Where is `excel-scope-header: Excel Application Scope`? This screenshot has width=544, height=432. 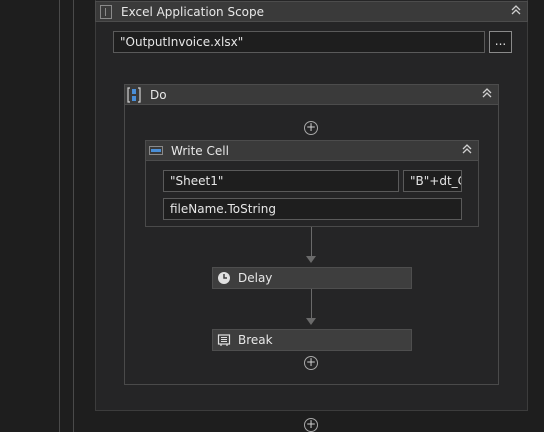
excel-scope-header: Excel Application Scope is located at coordinates (311, 11).